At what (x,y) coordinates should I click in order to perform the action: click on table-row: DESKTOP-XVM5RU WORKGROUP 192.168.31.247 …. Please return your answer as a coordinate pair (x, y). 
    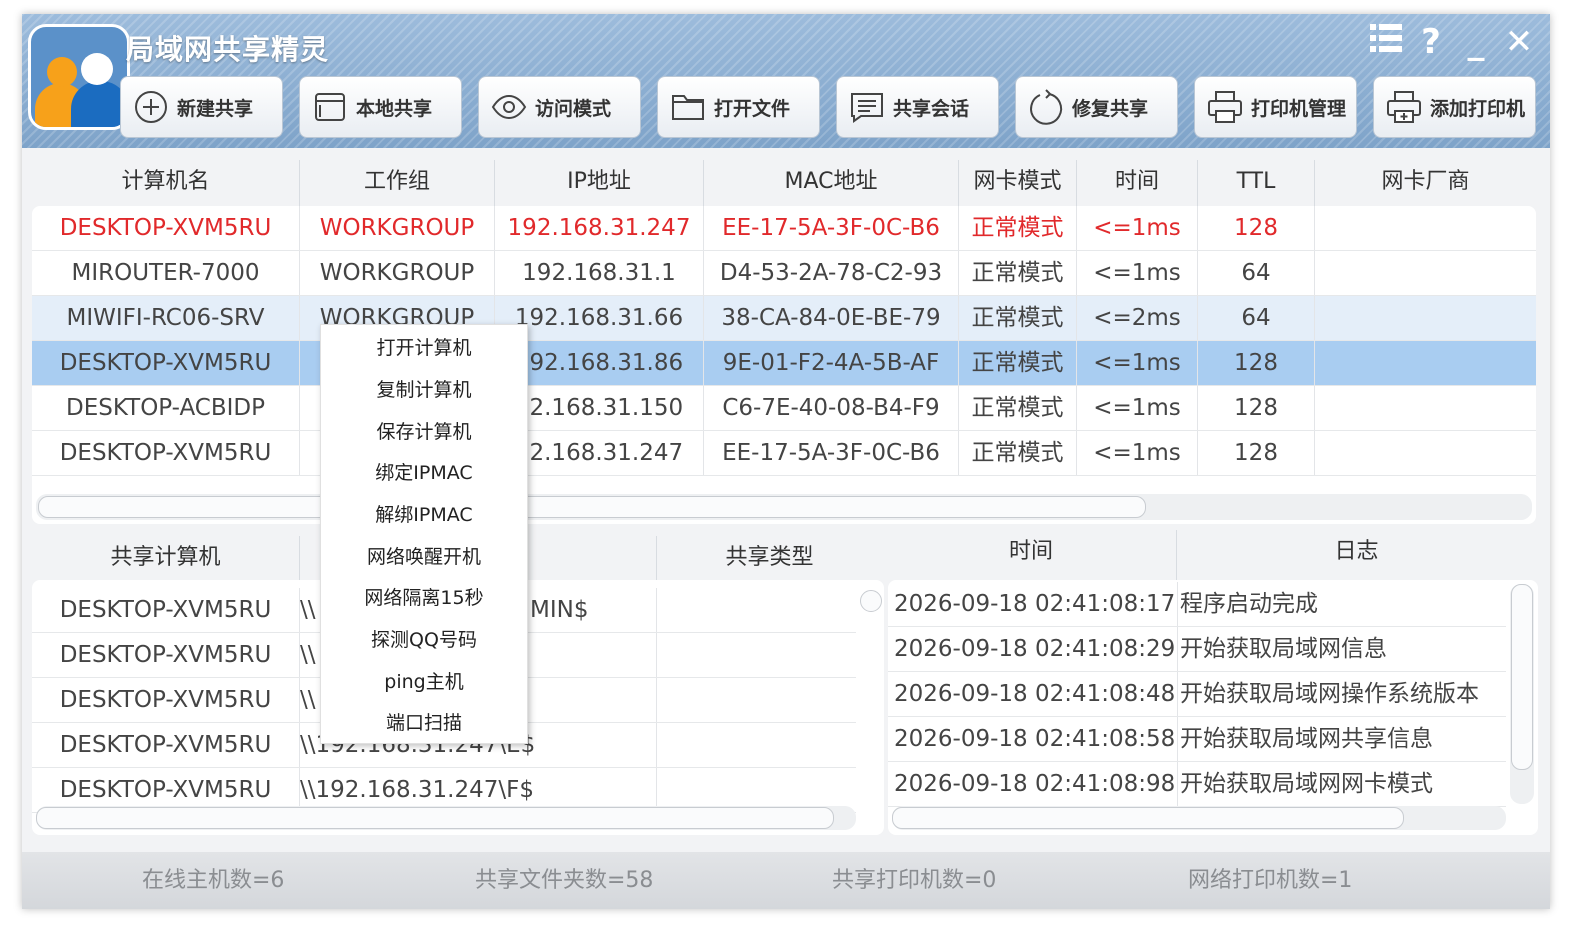
    Looking at the image, I should click on (784, 228).